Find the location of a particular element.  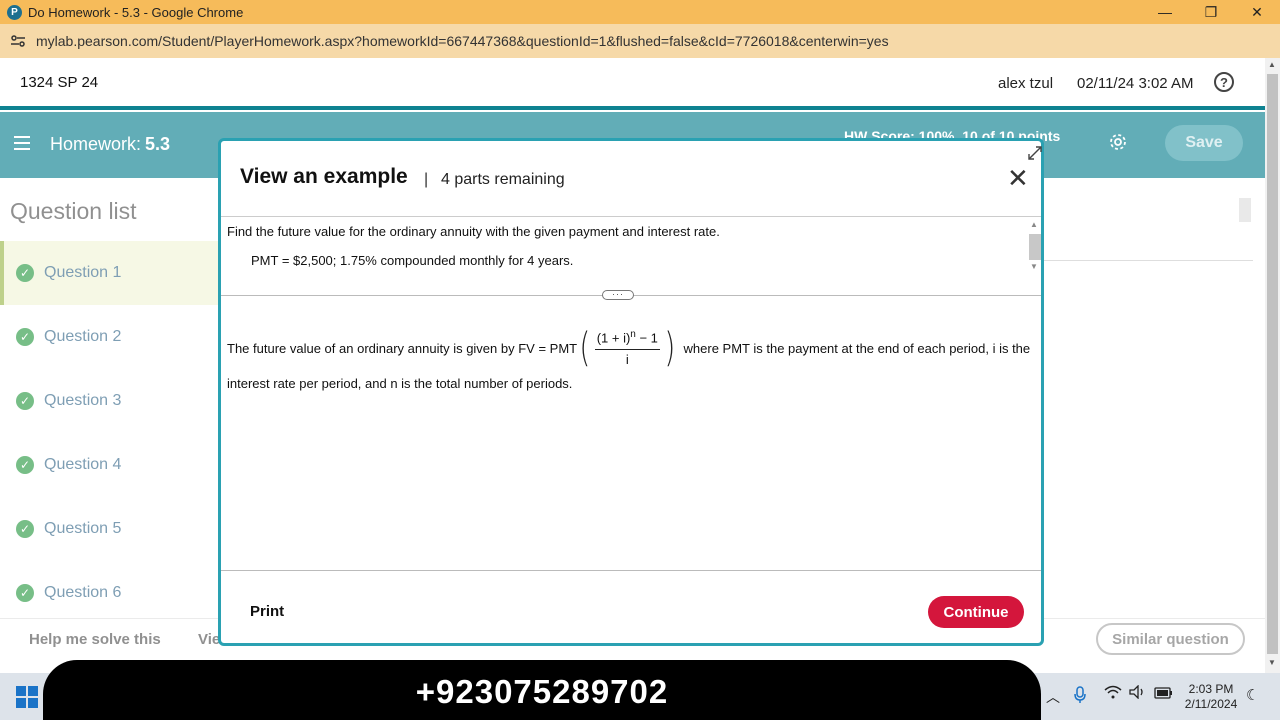

clock-time: 2:03 PM is located at coordinates (1211, 689).